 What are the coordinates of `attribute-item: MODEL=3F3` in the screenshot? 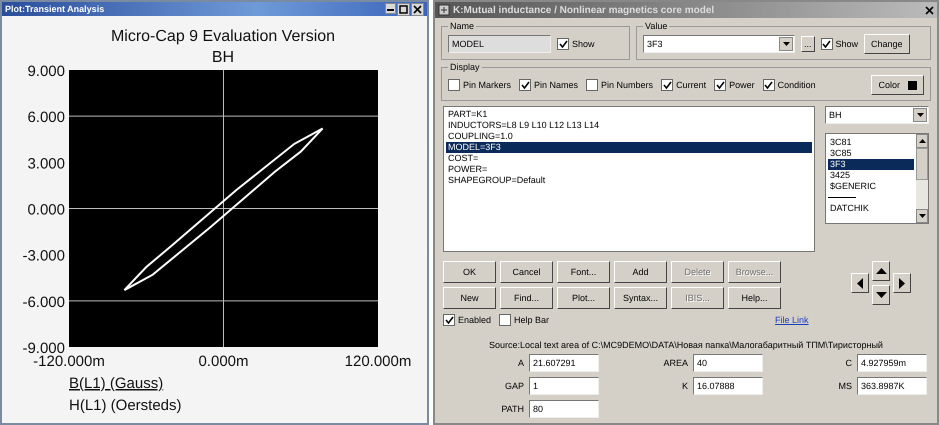 It's located at (629, 147).